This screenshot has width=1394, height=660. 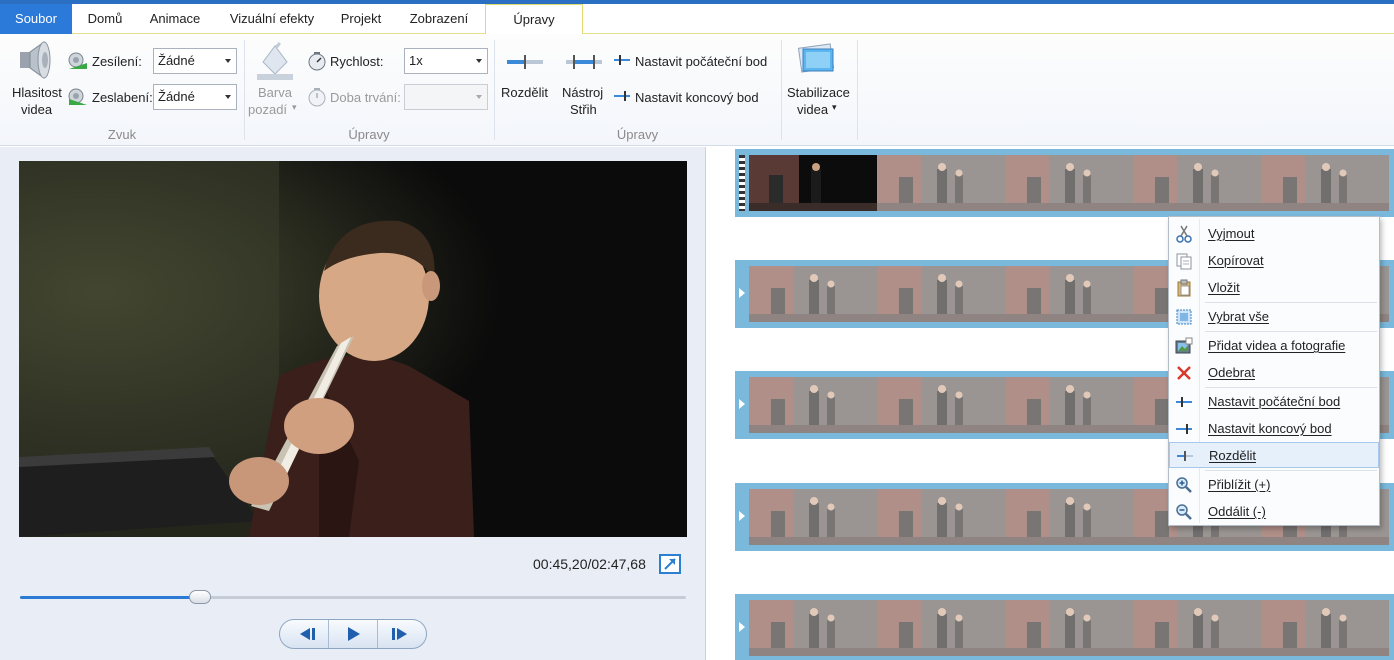 What do you see at coordinates (1232, 455) in the screenshot?
I see `menu-item-label: Rozdělit` at bounding box center [1232, 455].